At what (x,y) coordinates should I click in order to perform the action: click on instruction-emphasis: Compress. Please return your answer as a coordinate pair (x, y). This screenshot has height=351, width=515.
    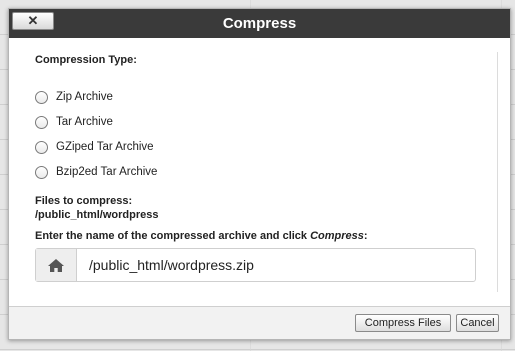
    Looking at the image, I should click on (337, 236).